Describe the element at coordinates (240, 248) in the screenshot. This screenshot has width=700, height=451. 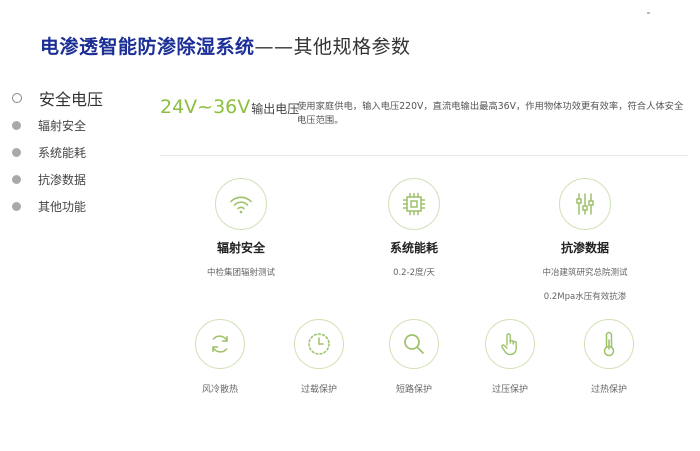
I see `feature-name: 辐射安全` at that location.